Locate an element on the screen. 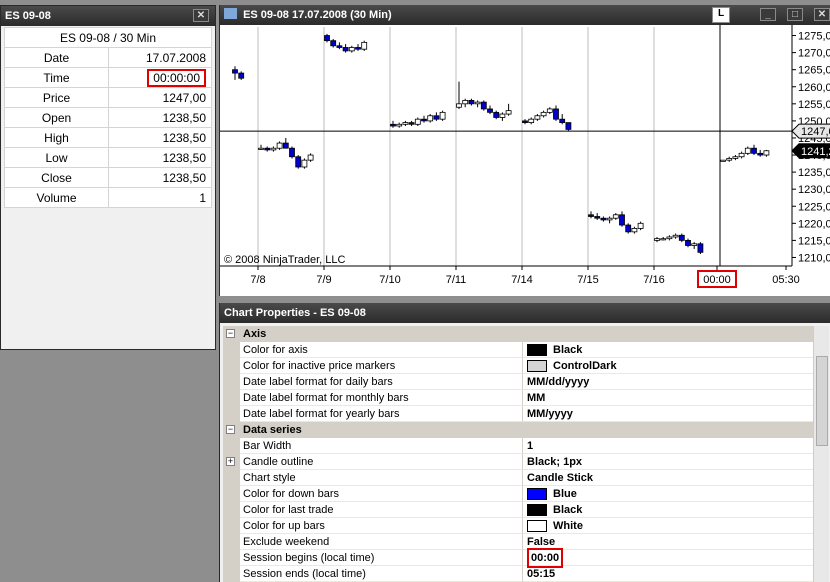 The width and height of the screenshot is (830, 582). property-name: Candle outline is located at coordinates (381, 462).